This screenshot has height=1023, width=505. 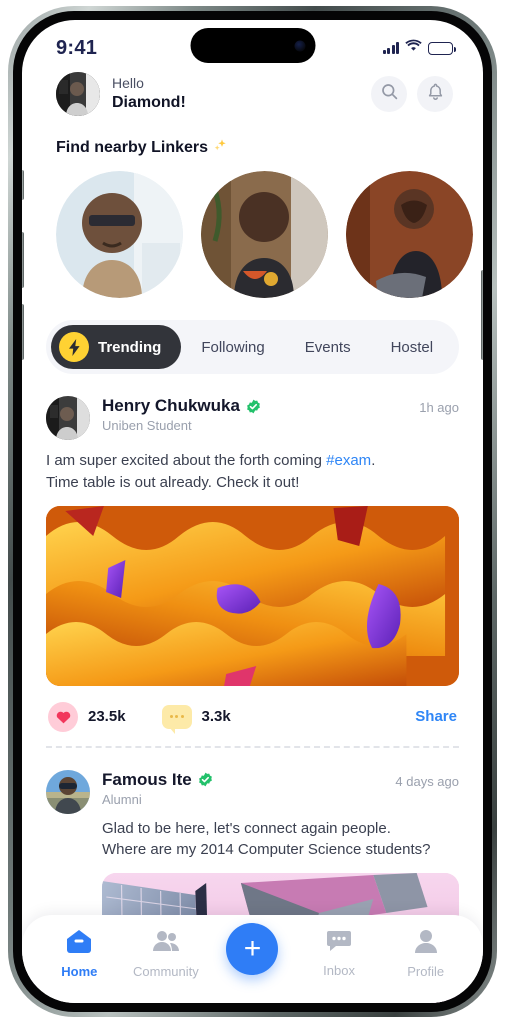 I want to click on bottom-navigation: Home Community + Inbox Profile, so click(x=252, y=959).